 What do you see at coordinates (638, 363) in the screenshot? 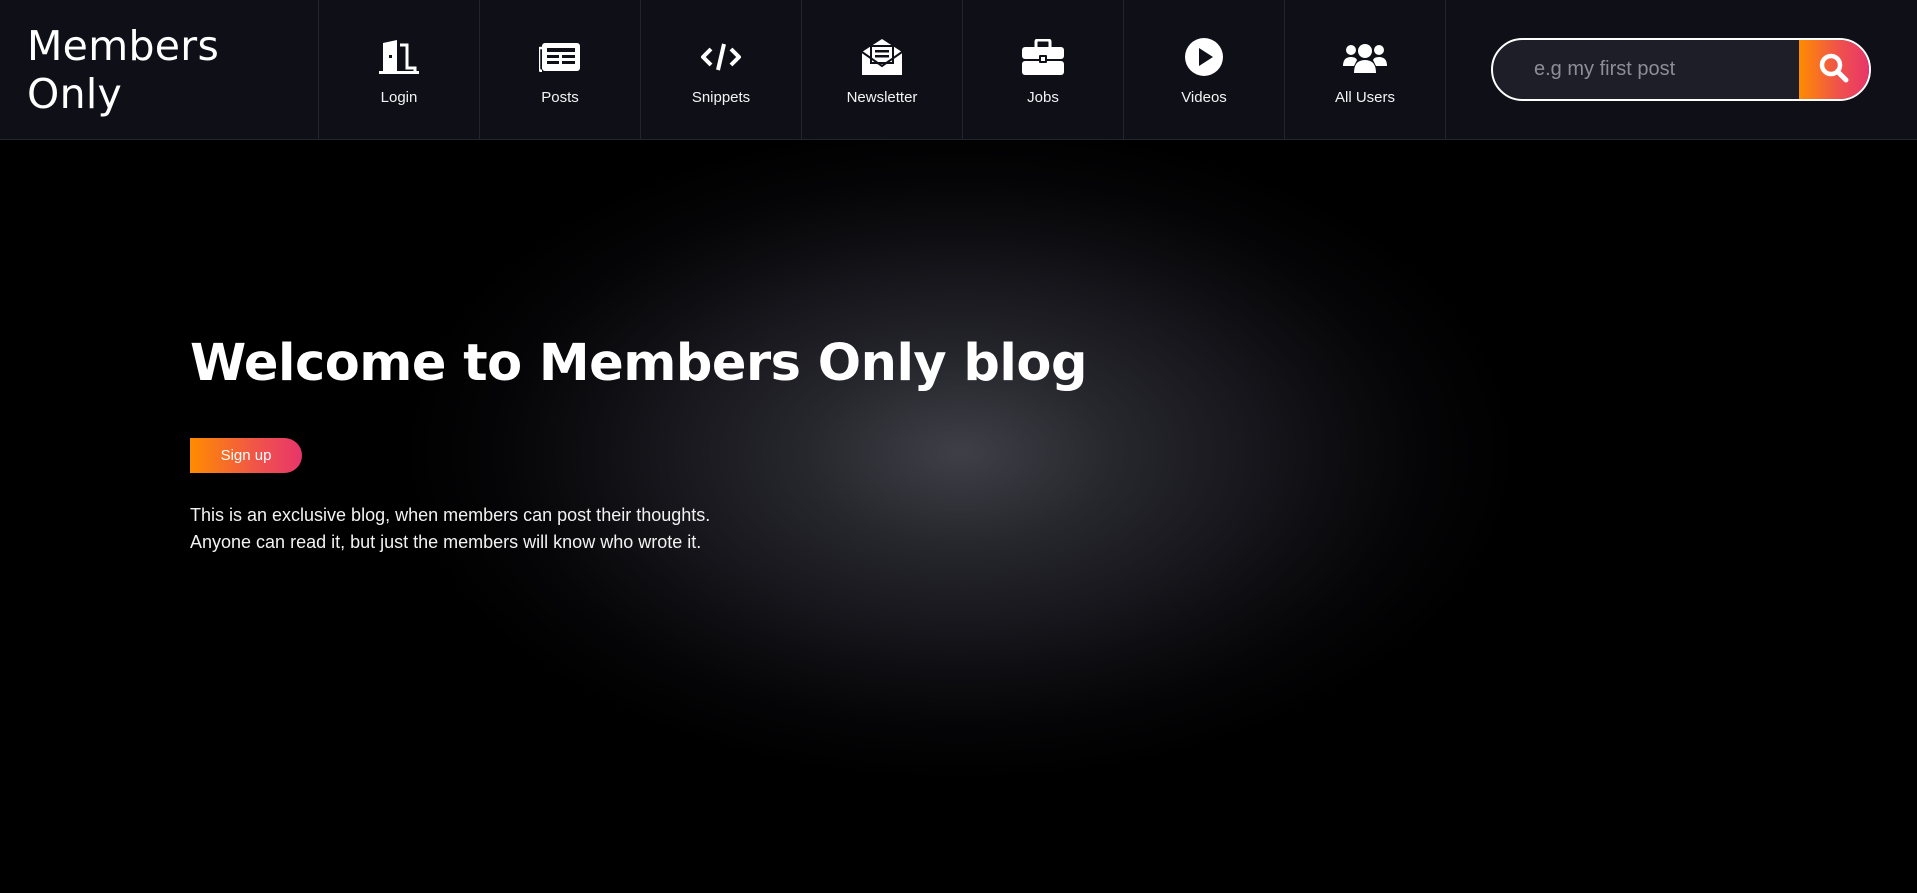
I see `hero-title: Welcome to Members Only blog` at bounding box center [638, 363].